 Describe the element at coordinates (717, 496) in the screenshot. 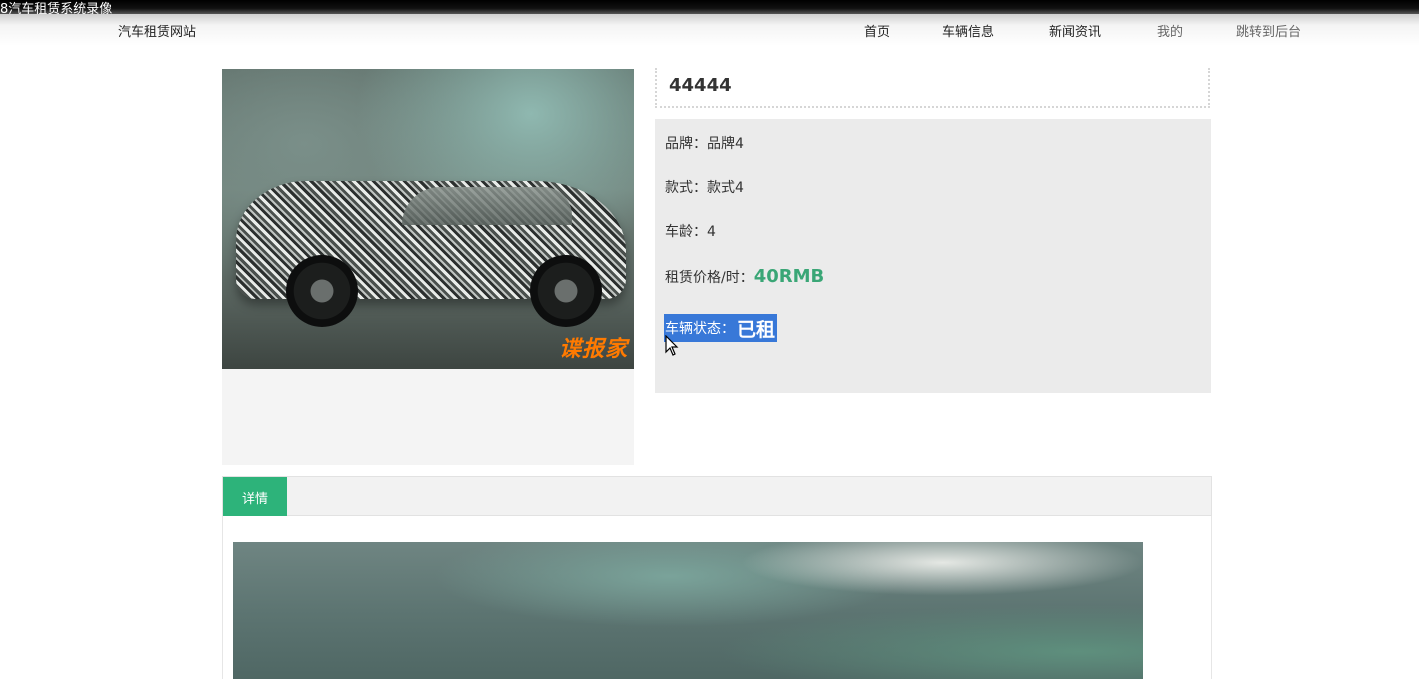

I see `detail-tab-bar: 详情` at that location.